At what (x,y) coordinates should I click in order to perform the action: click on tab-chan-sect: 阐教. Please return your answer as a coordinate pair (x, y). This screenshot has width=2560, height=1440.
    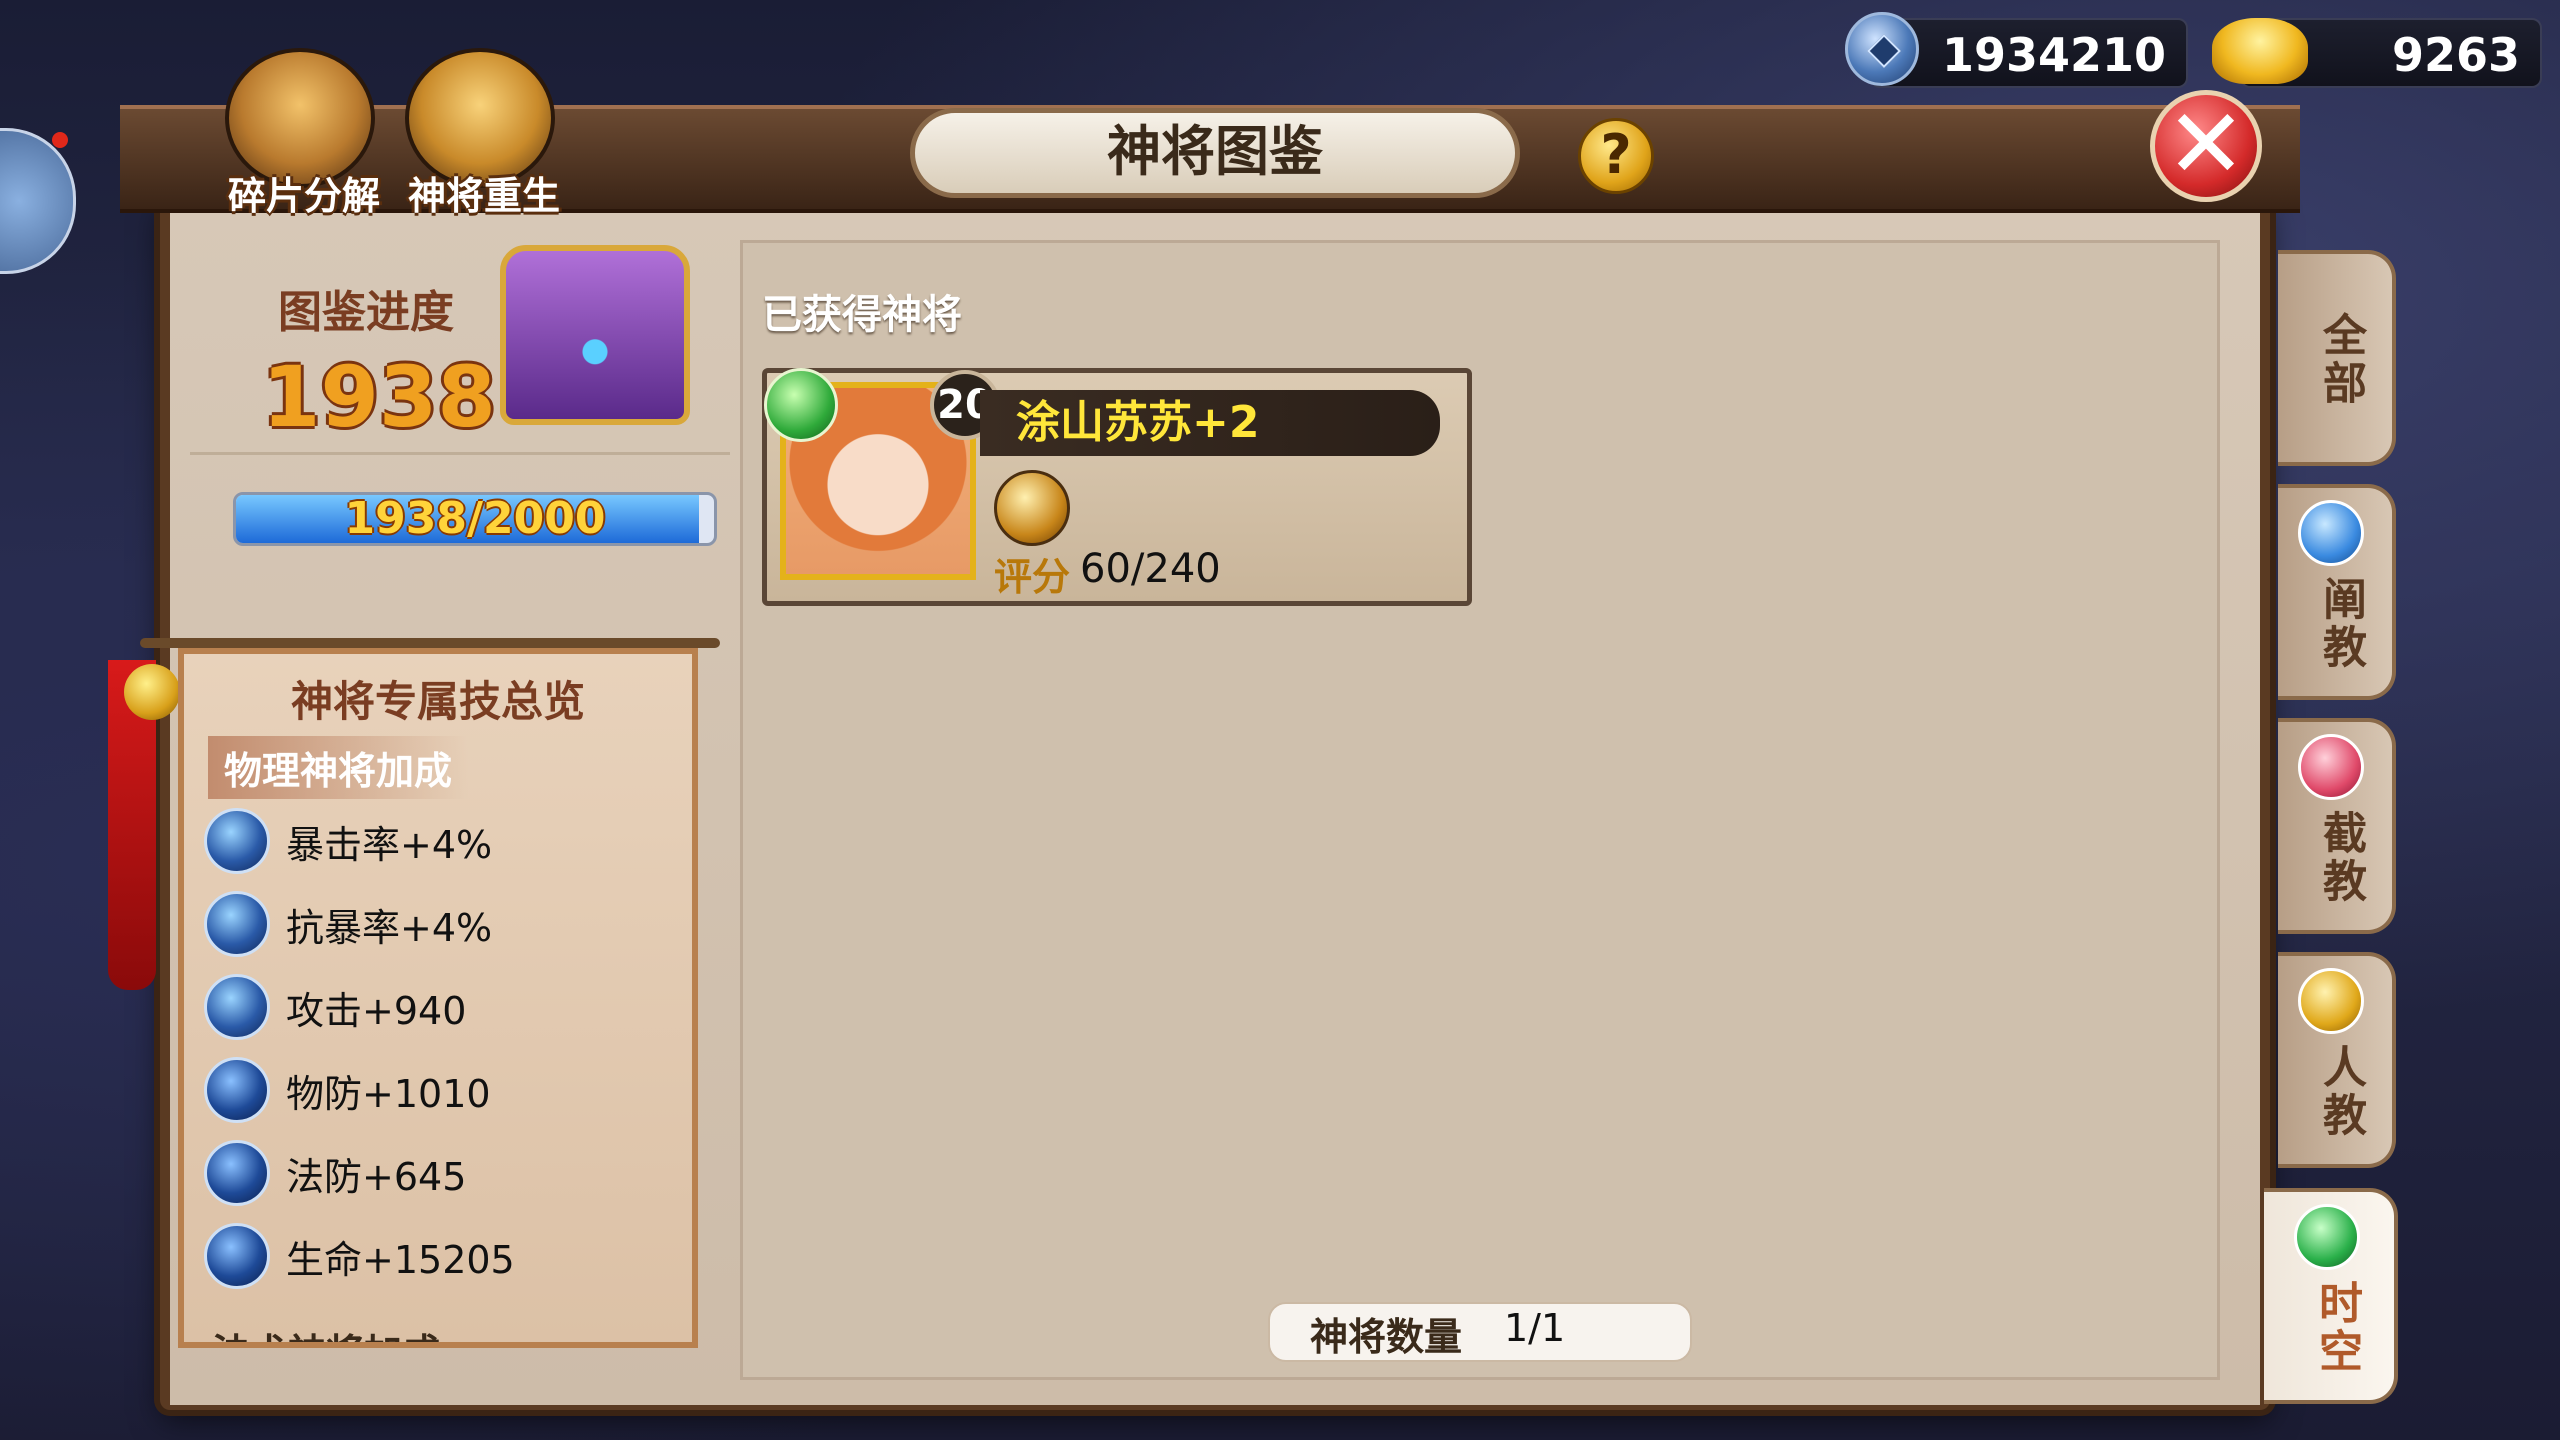
    Looking at the image, I should click on (2337, 592).